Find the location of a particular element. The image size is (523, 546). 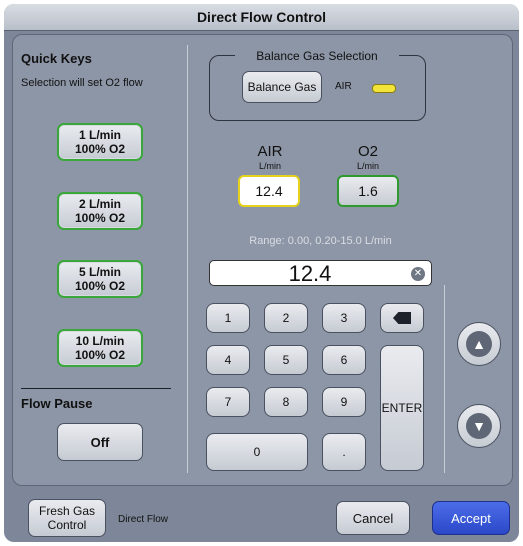

flow-pause-separator is located at coordinates (96, 388).